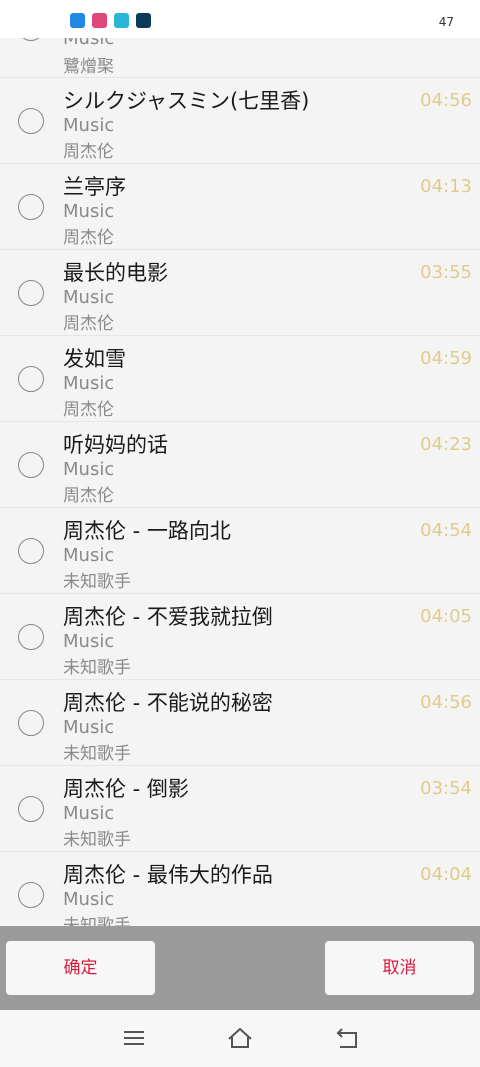 This screenshot has height=1067, width=480. I want to click on cancel-button: 取消, so click(399, 968).